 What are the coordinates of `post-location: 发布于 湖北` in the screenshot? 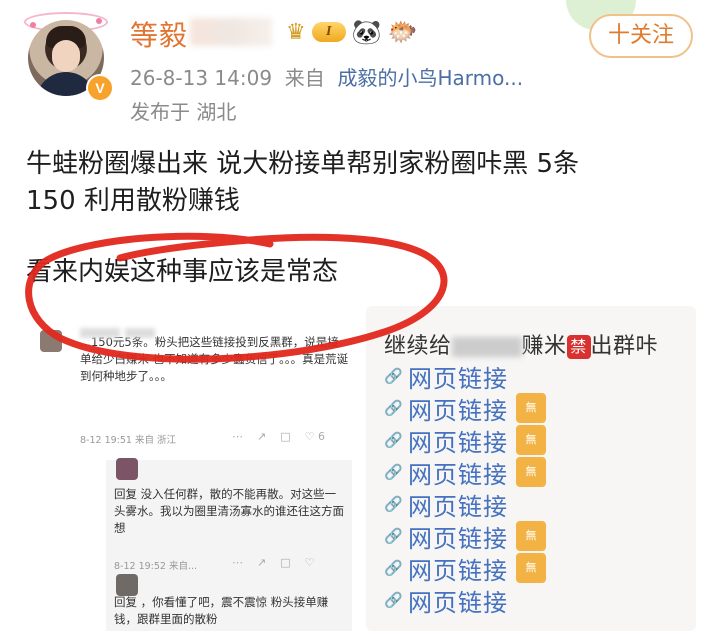 It's located at (183, 112).